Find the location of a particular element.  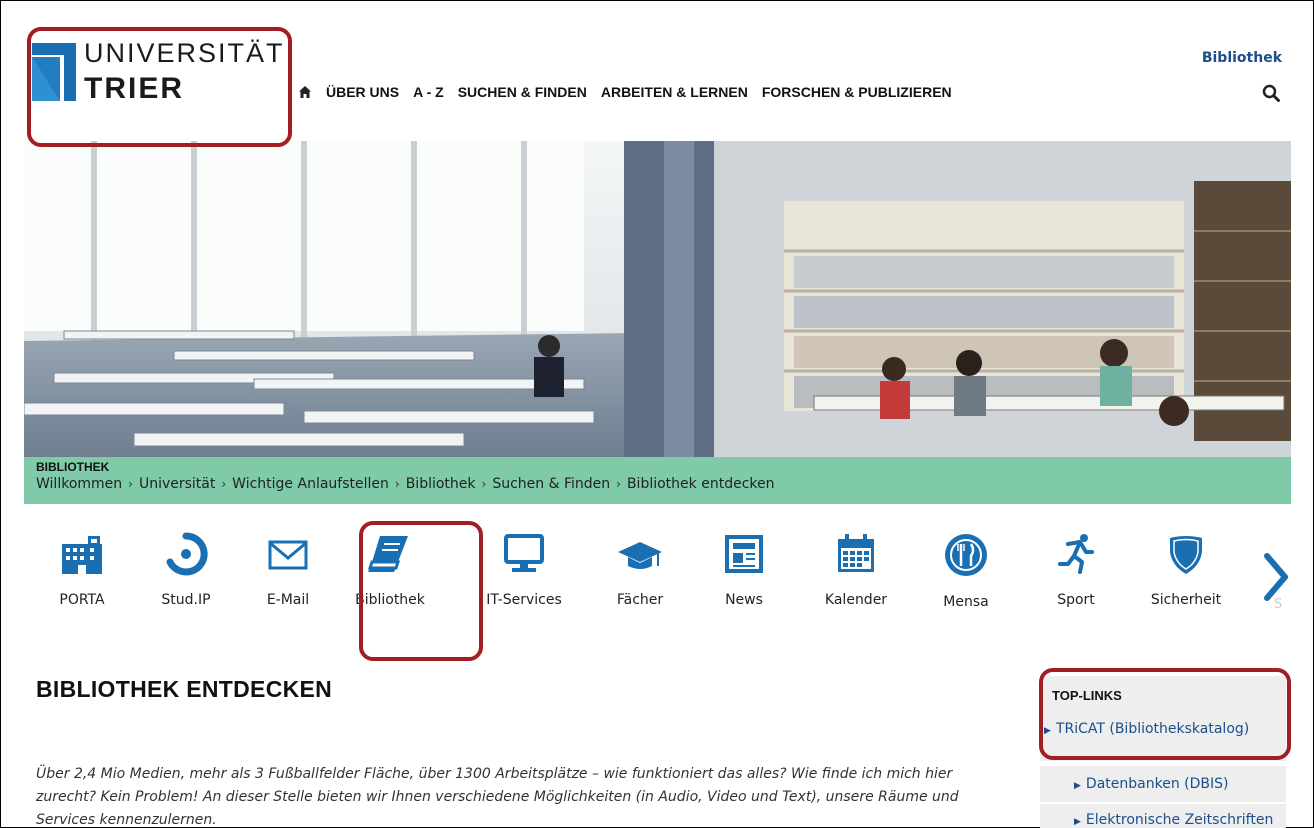

quicklink-email: E-Mail is located at coordinates (288, 570).